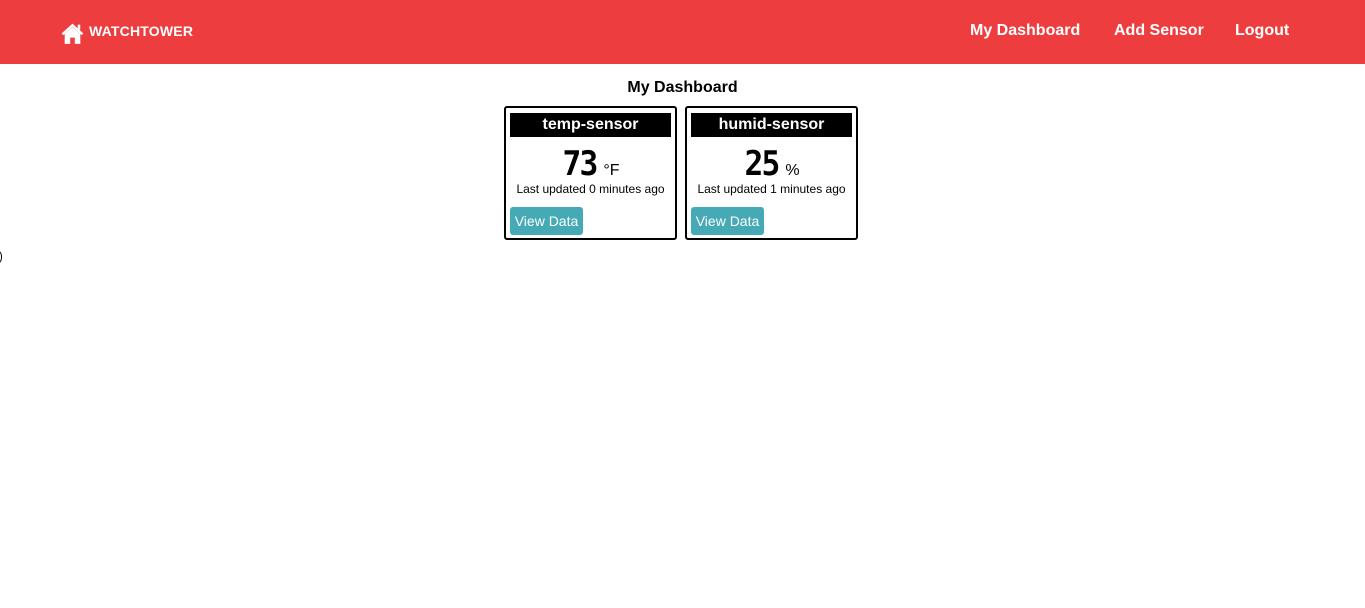 This screenshot has width=1365, height=608. What do you see at coordinates (580, 164) in the screenshot?
I see `sensor-value: 73` at bounding box center [580, 164].